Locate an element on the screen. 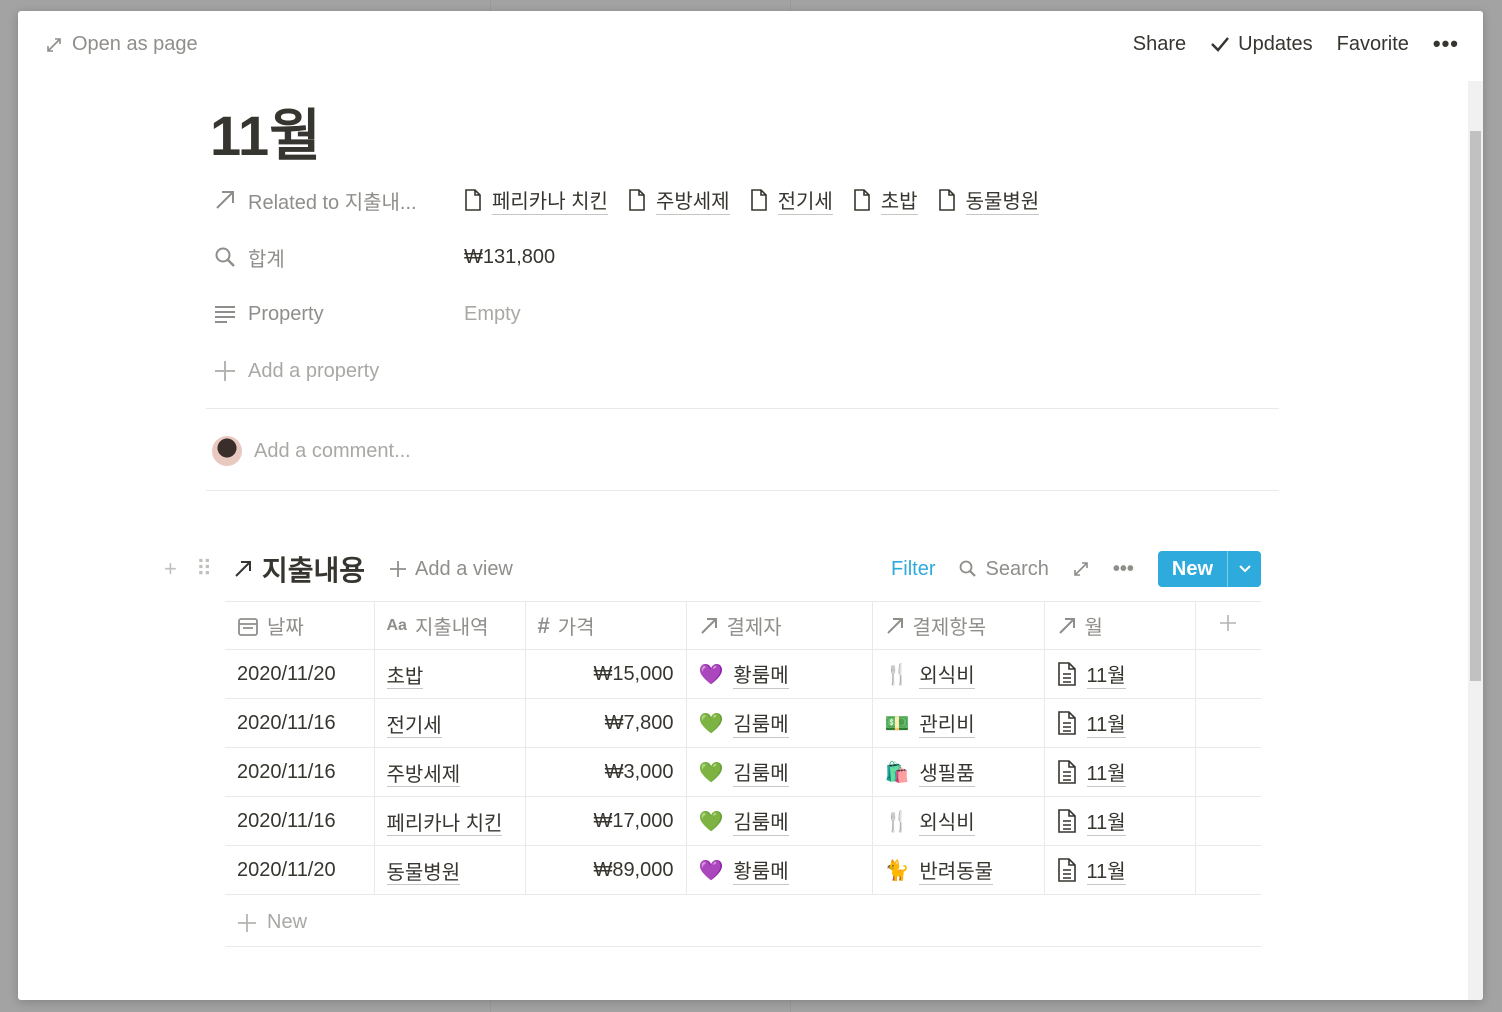 The width and height of the screenshot is (1502, 1012). column-header-category: 결제항목 is located at coordinates (958, 625).